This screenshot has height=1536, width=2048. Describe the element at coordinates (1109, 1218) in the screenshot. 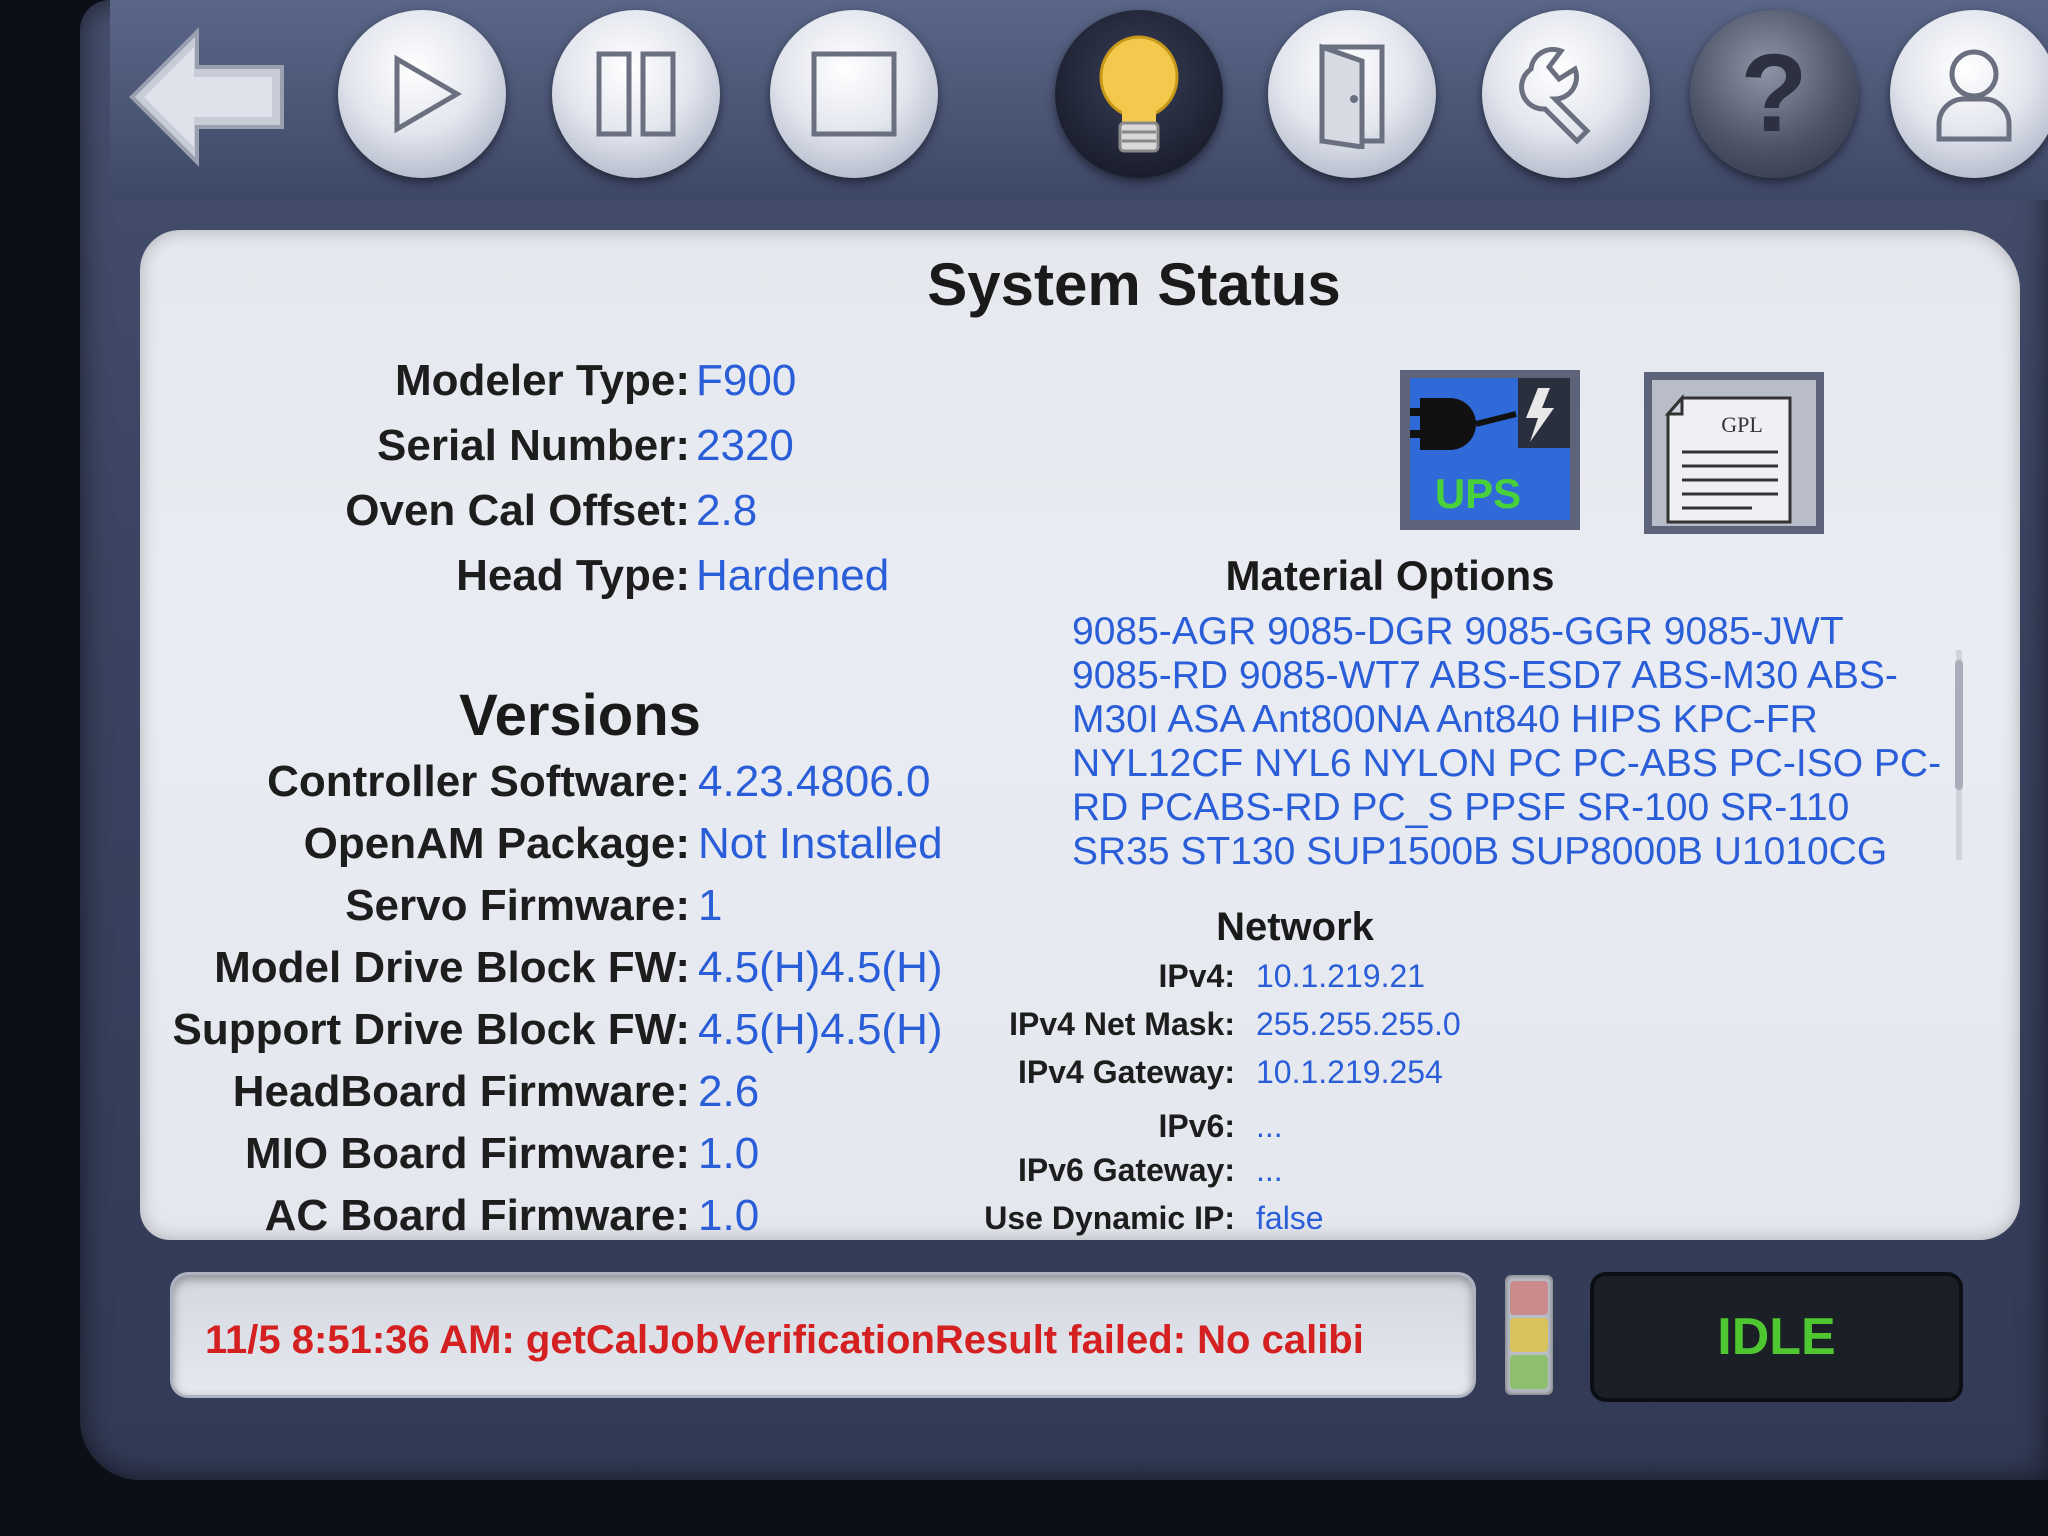

I see `use-dynamic-ip-label: Use Dynamic IP:` at that location.